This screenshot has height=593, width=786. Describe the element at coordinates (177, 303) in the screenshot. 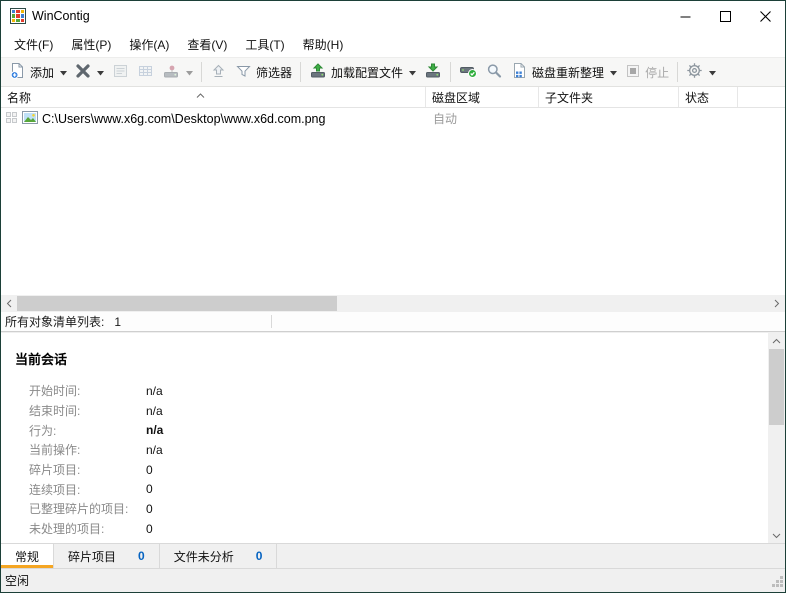

I see `hscroll-thumb` at that location.